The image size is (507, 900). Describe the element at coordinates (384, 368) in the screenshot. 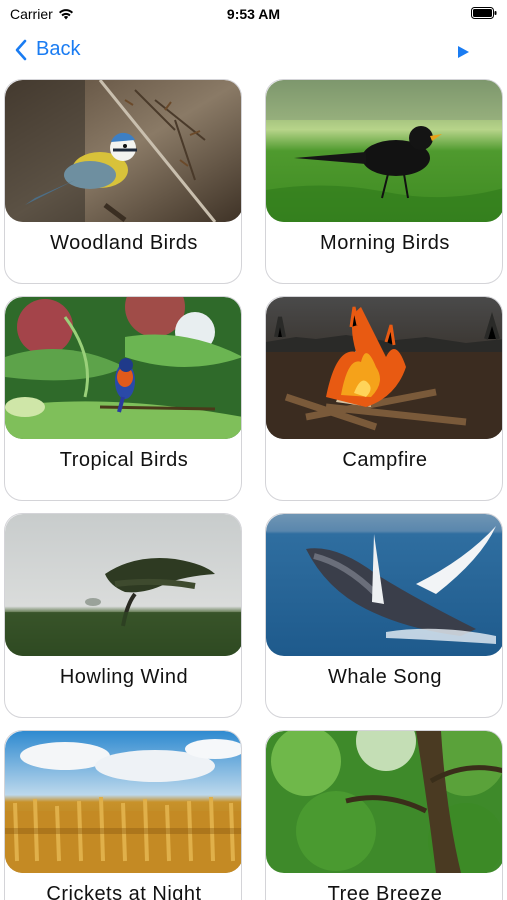

I see `campfire-image` at that location.